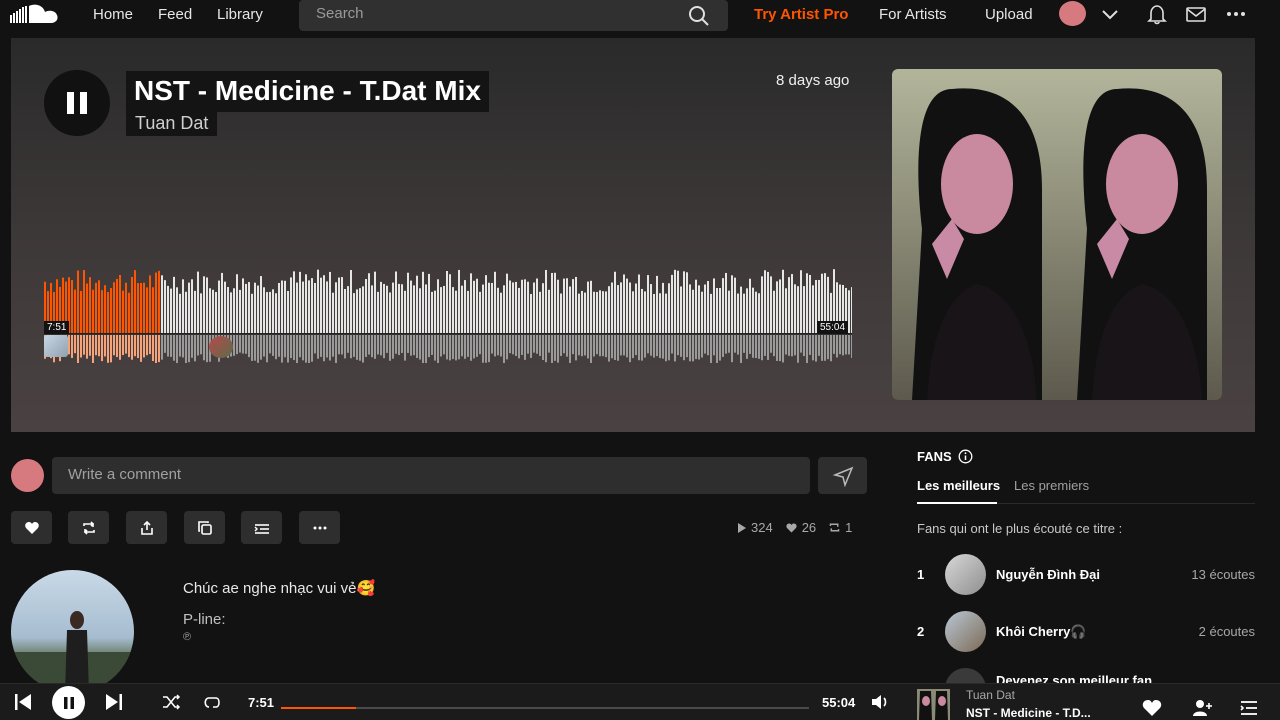 This screenshot has width=1280, height=720. I want to click on pause-button, so click(77, 103).